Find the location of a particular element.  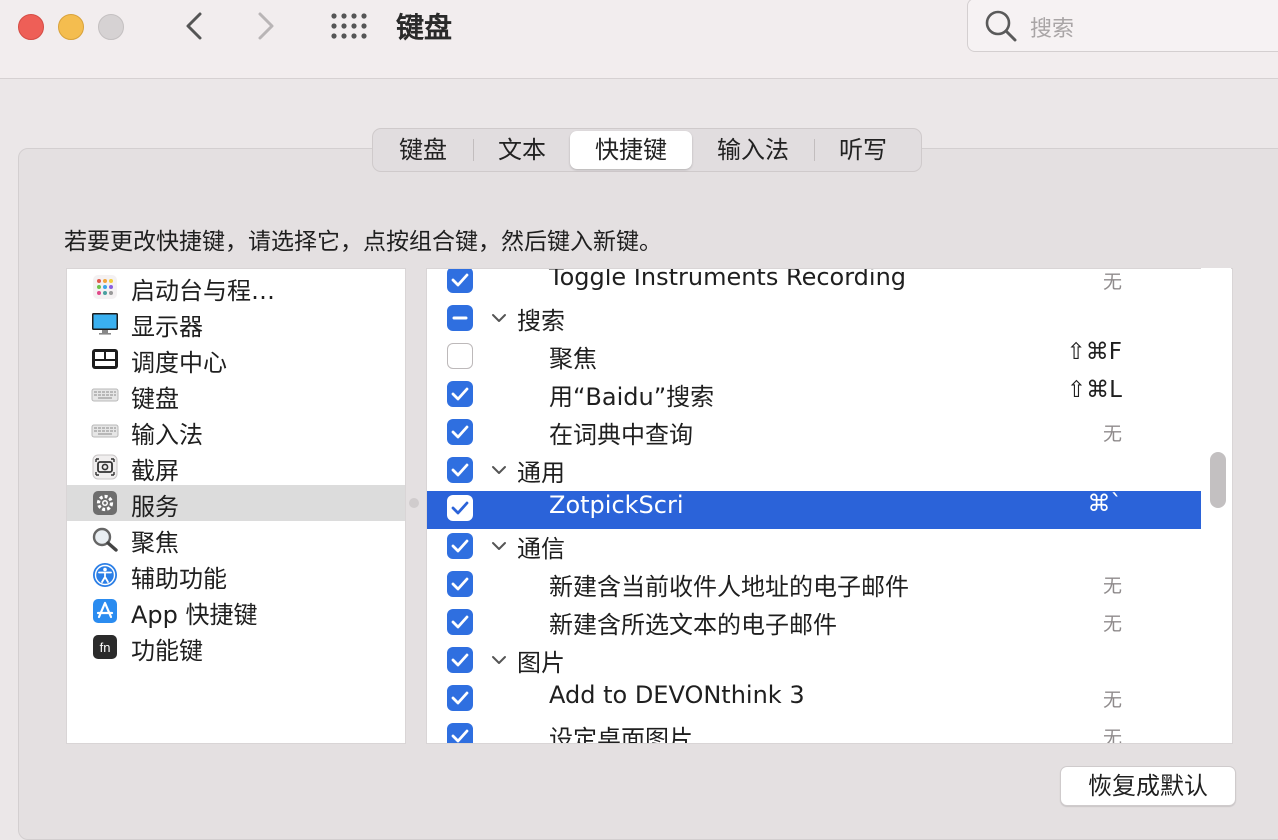

category-label: 聚焦 is located at coordinates (155, 543).